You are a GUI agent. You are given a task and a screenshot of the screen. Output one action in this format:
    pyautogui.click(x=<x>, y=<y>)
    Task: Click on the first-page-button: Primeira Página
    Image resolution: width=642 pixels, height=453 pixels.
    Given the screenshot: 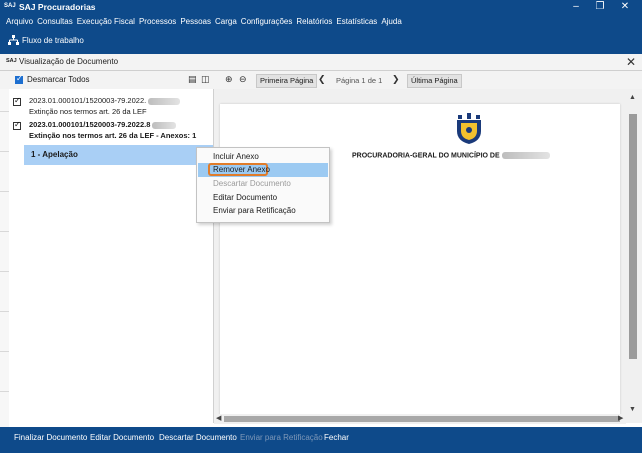 What is the action you would take?
    pyautogui.click(x=287, y=81)
    